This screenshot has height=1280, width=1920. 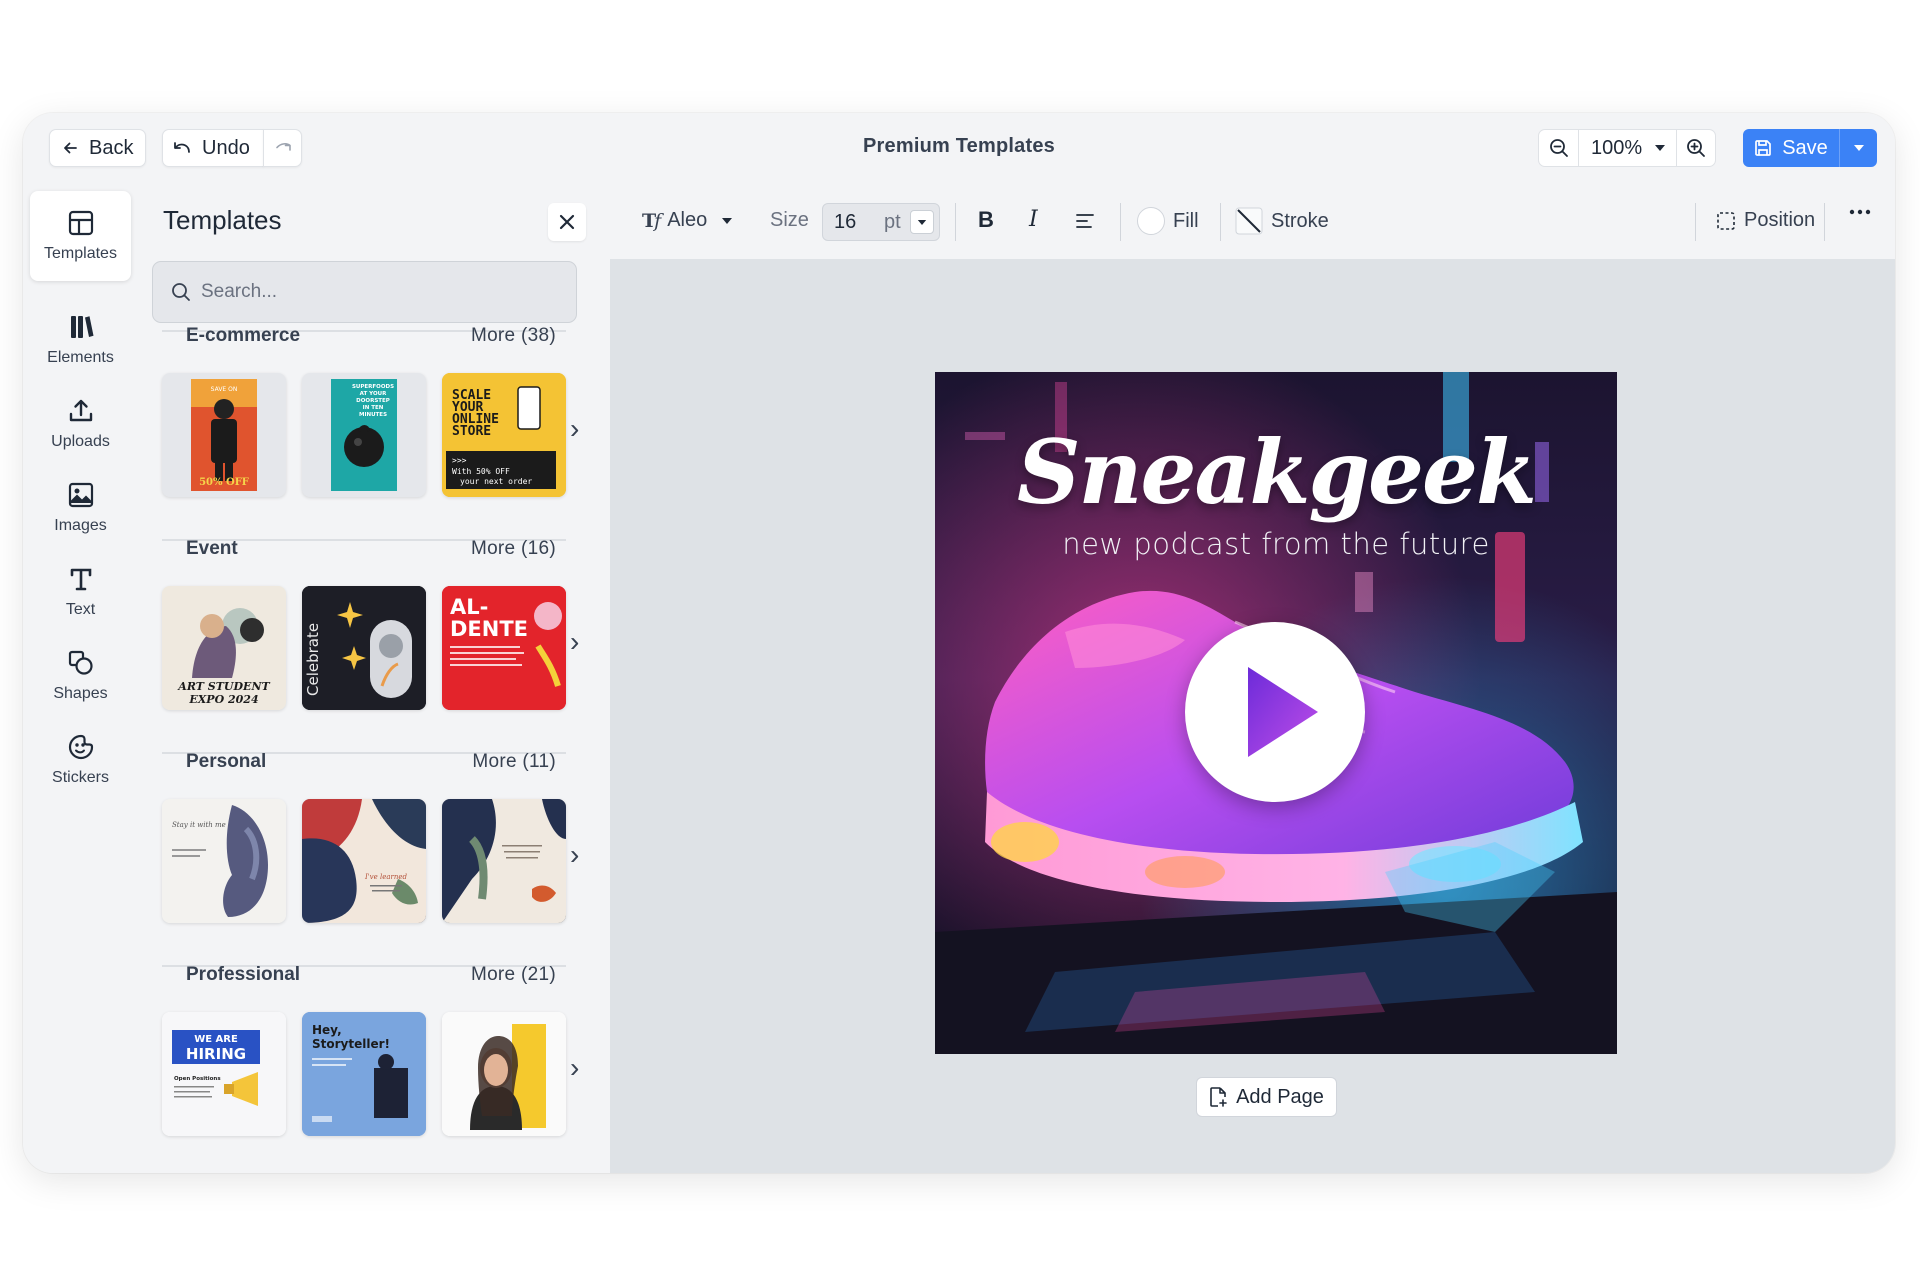 I want to click on template-preview: AL- DENTE, so click(x=504, y=648).